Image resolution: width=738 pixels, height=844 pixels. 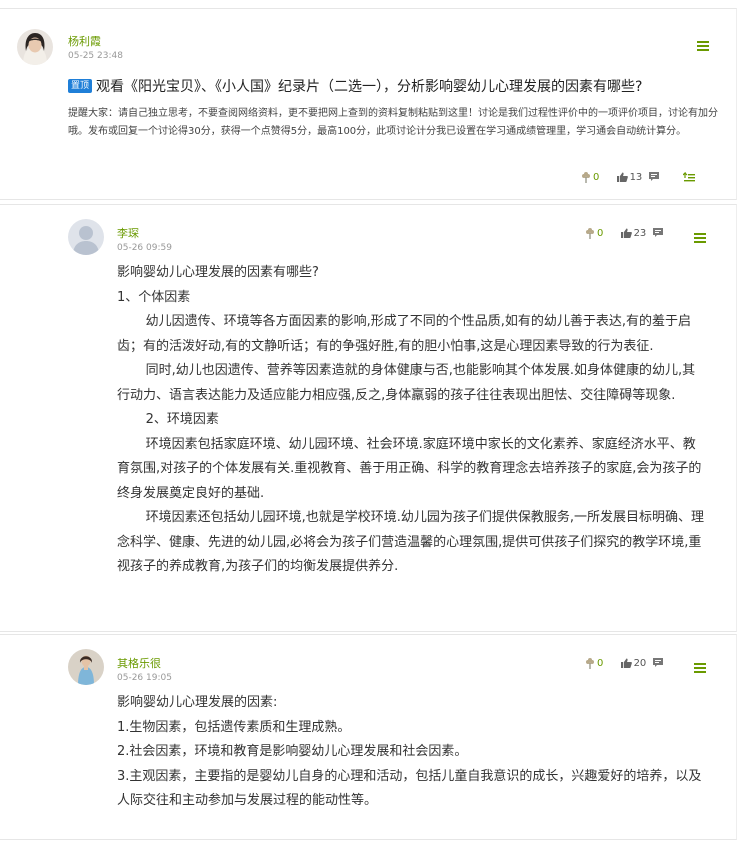 I want to click on reply-line: 2、环境因素, so click(x=182, y=419).